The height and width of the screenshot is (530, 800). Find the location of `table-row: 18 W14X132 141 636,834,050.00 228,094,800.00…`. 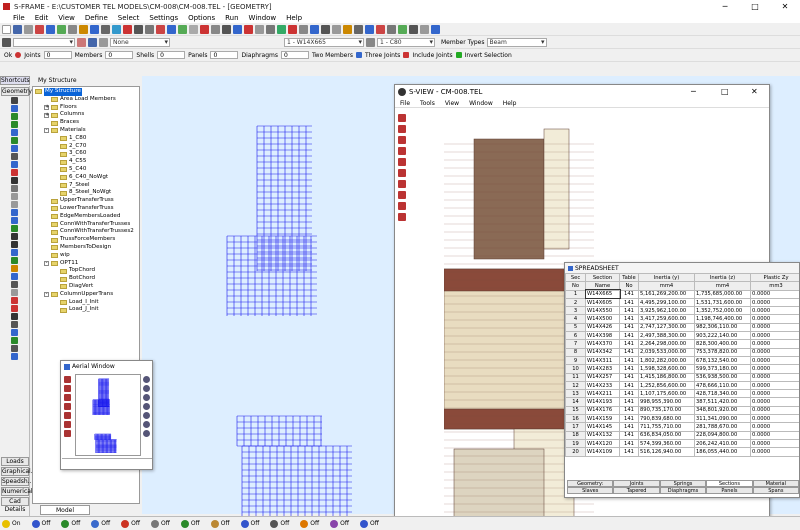

table-row: 18 W14X132 141 636,834,050.00 228,094,800.00… is located at coordinates (682, 435).